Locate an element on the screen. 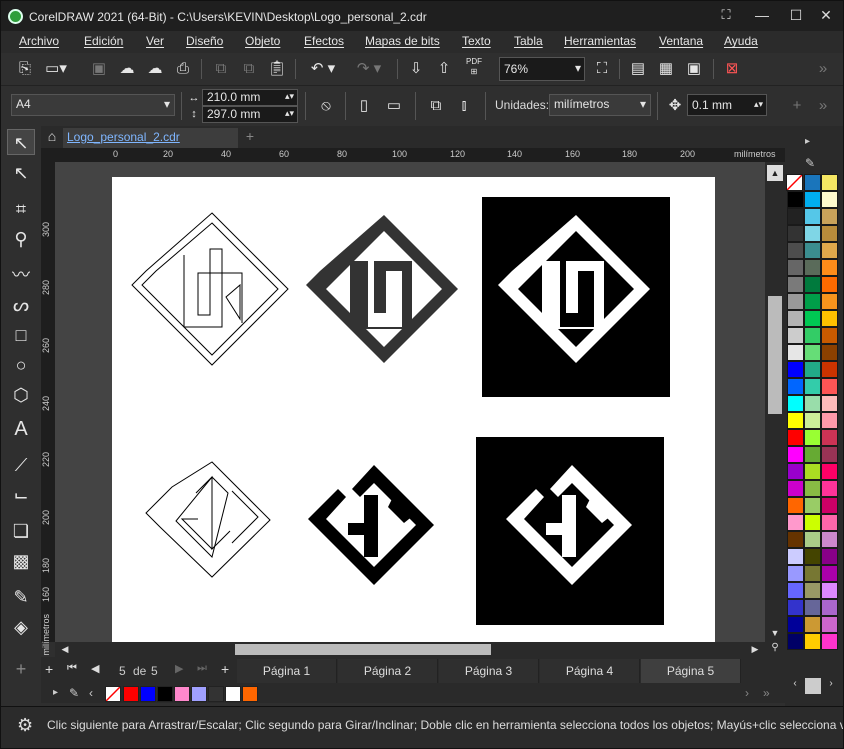 This screenshot has width=844, height=749. new-document-icon: ⎘ is located at coordinates (25, 69).